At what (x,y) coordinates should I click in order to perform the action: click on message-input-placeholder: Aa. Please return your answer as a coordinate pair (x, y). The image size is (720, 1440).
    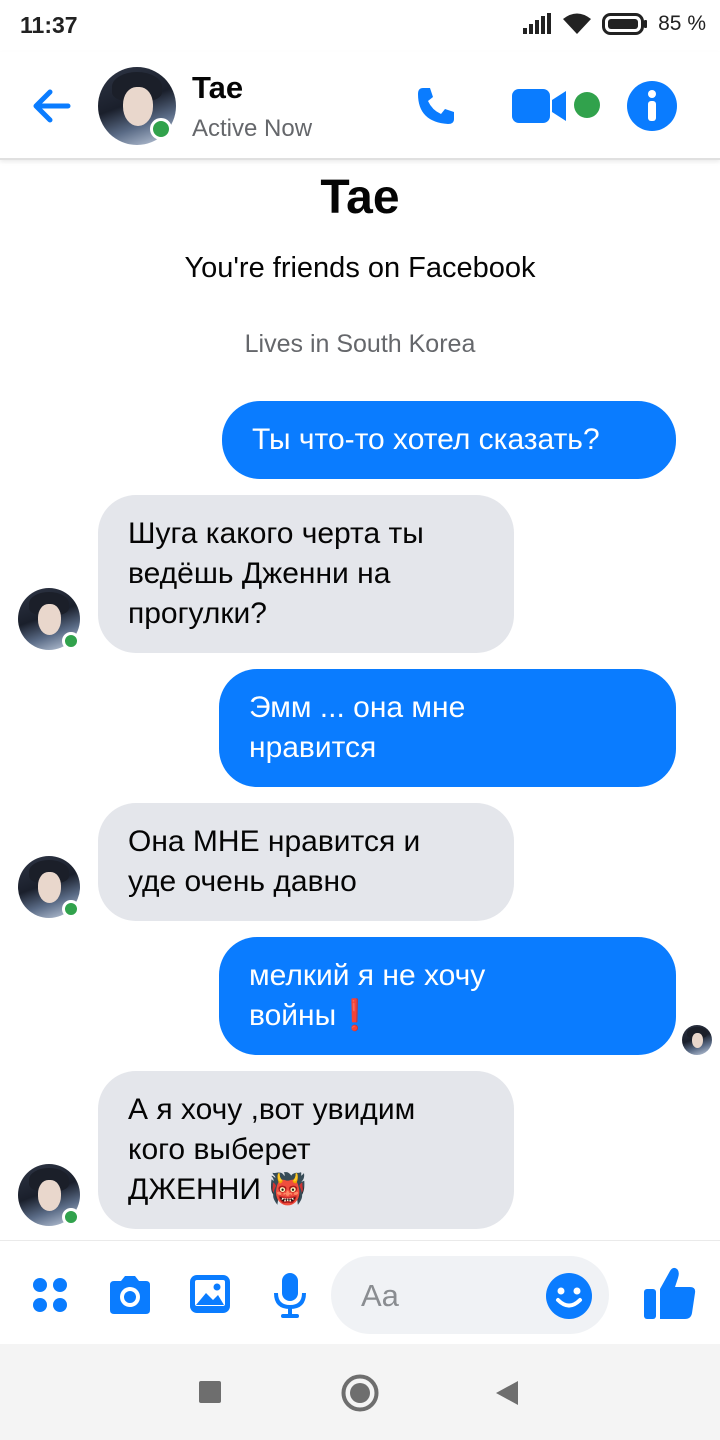
    Looking at the image, I should click on (380, 1295).